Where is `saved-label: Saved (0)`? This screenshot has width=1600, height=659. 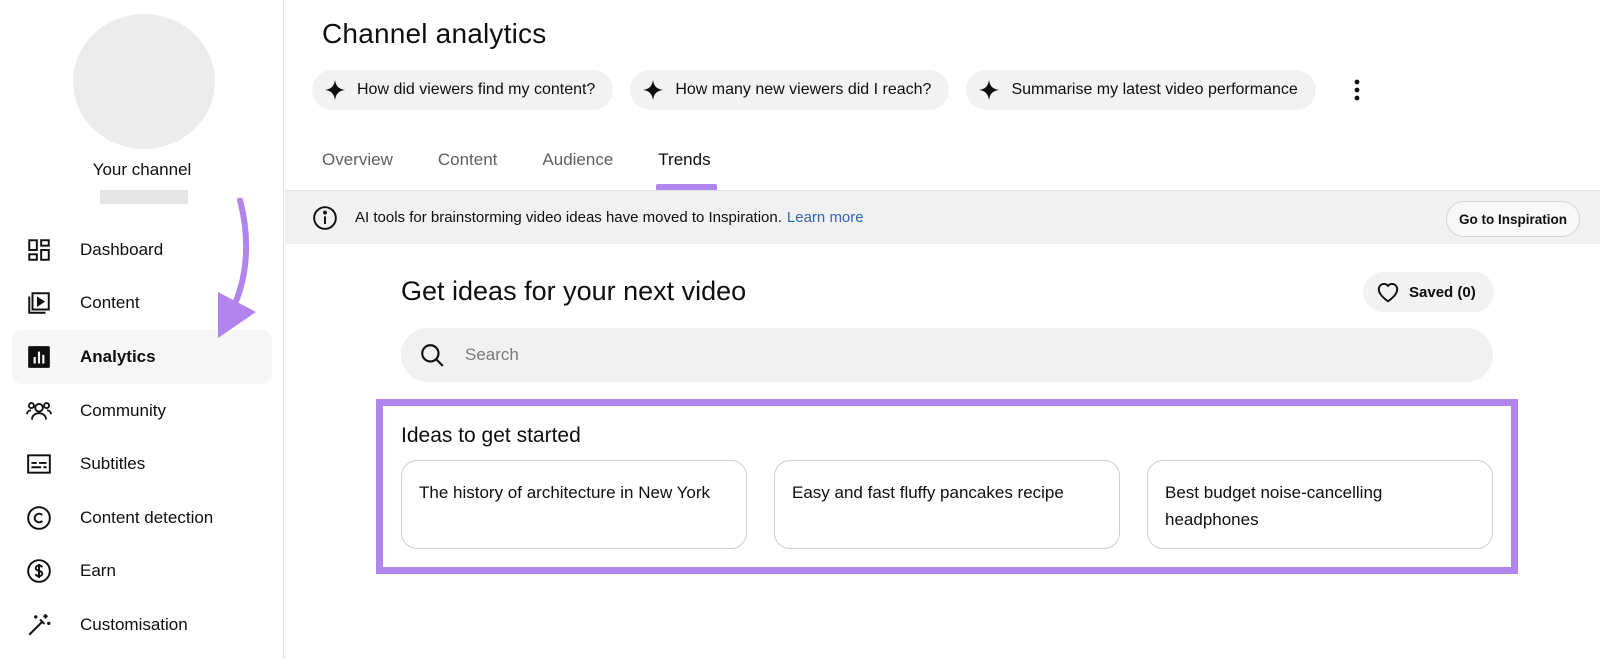 saved-label: Saved (0) is located at coordinates (1442, 292).